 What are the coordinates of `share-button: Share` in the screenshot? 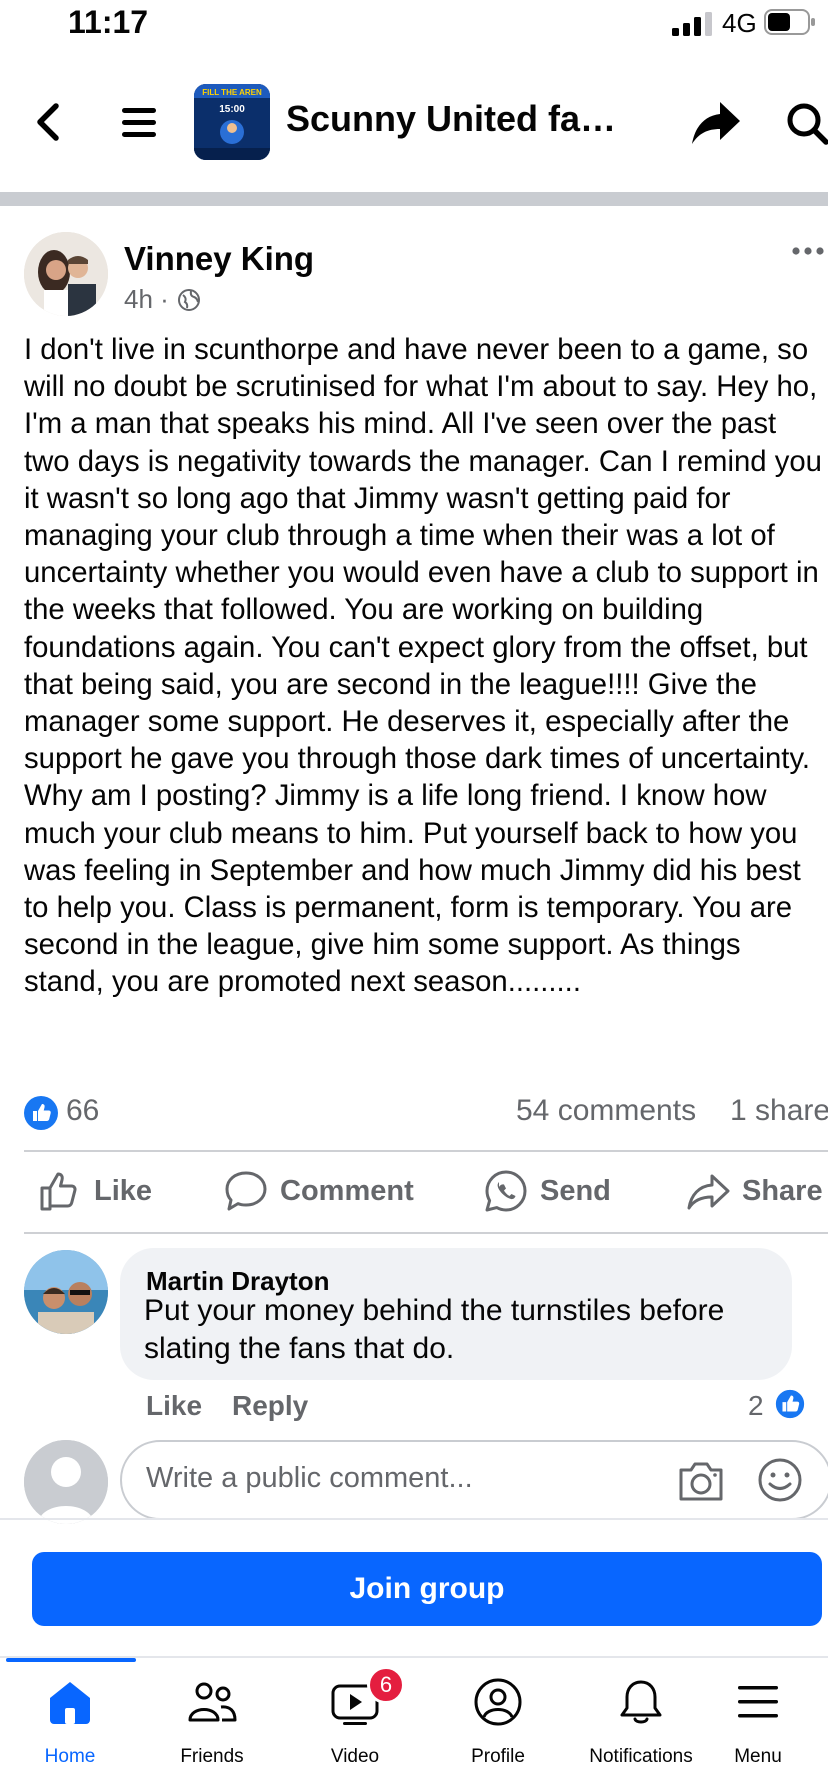 It's located at (754, 1191).